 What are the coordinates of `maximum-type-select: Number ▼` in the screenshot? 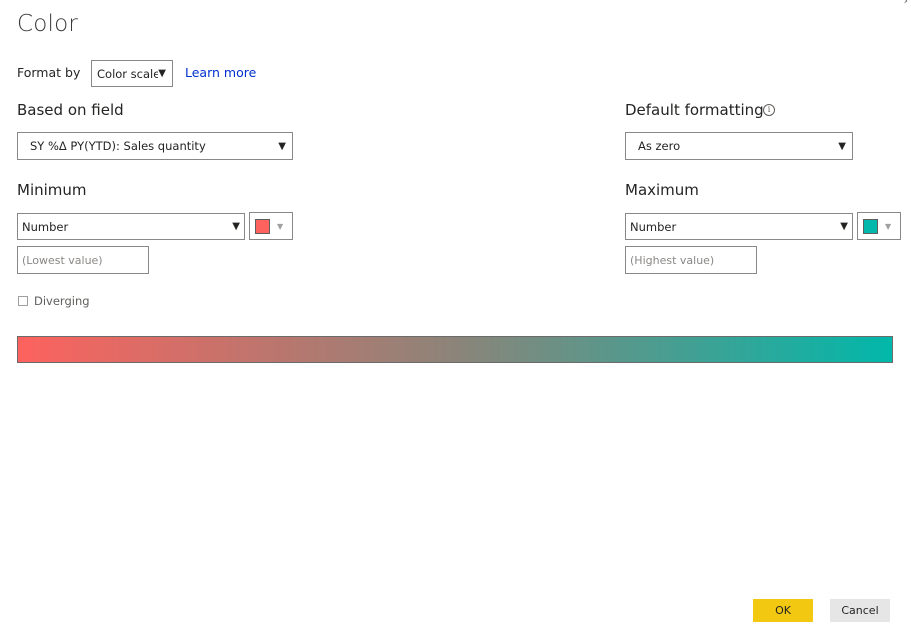 It's located at (739, 226).